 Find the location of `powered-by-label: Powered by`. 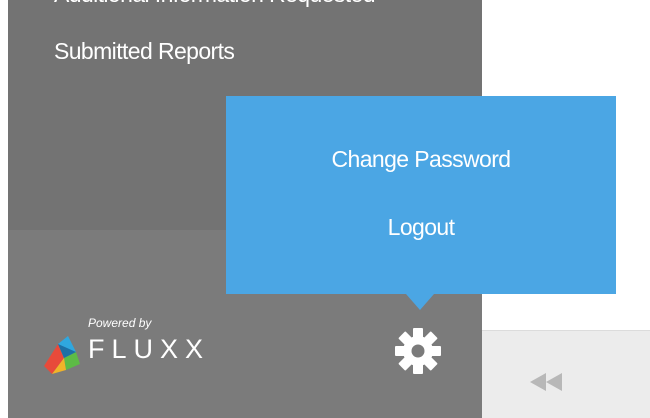

powered-by-label: Powered by is located at coordinates (120, 323).